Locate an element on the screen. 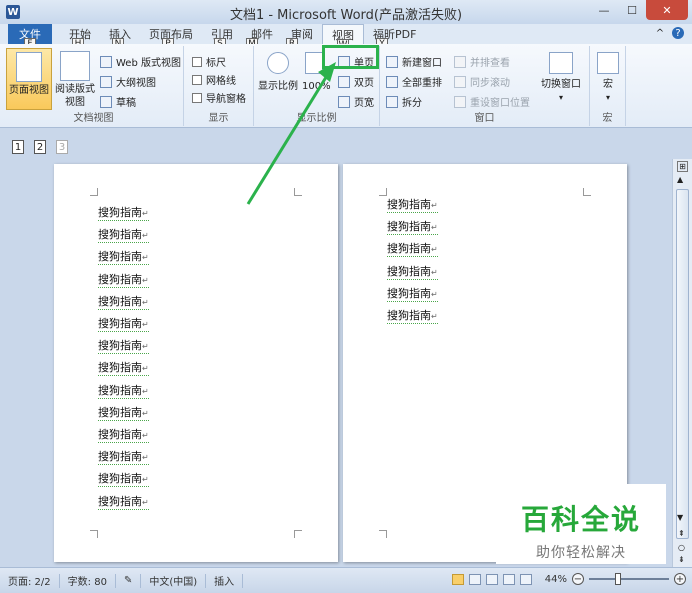  switch-windows-button: 切换窗口 ▾ is located at coordinates (561, 78).